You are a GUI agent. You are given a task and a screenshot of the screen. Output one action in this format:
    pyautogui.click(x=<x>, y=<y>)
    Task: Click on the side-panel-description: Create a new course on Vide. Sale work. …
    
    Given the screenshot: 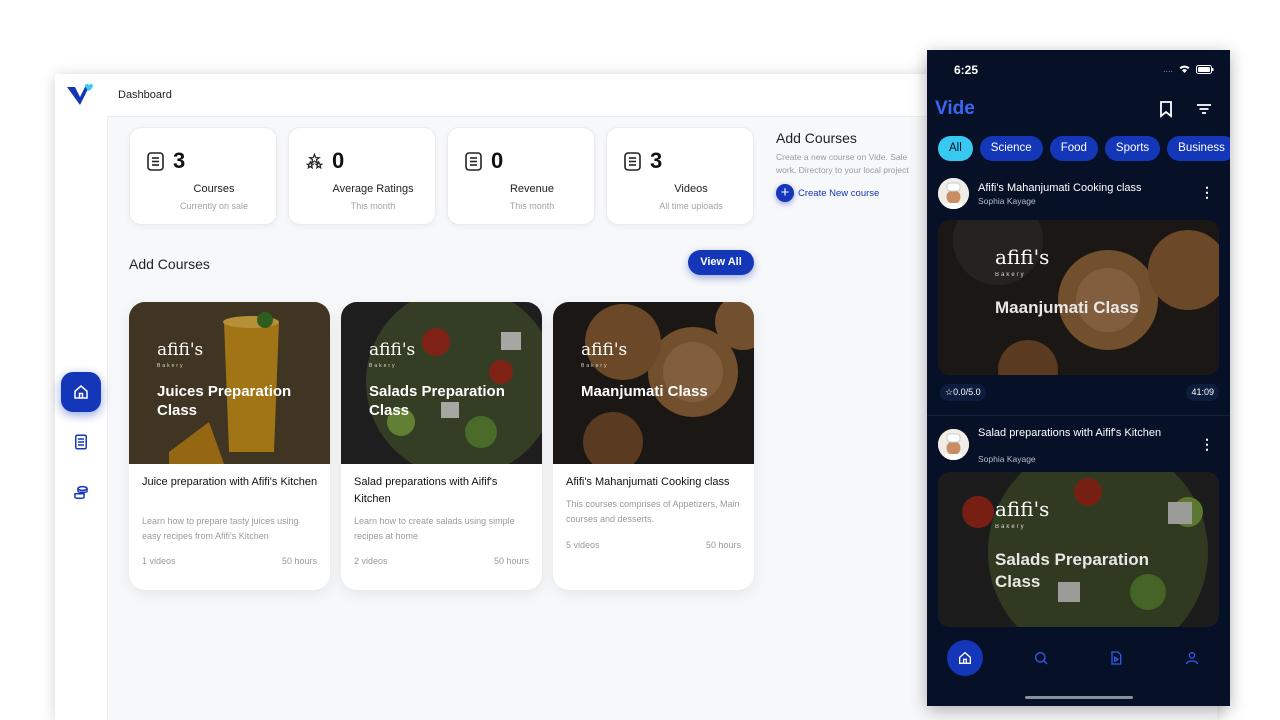 What is the action you would take?
    pyautogui.click(x=851, y=164)
    